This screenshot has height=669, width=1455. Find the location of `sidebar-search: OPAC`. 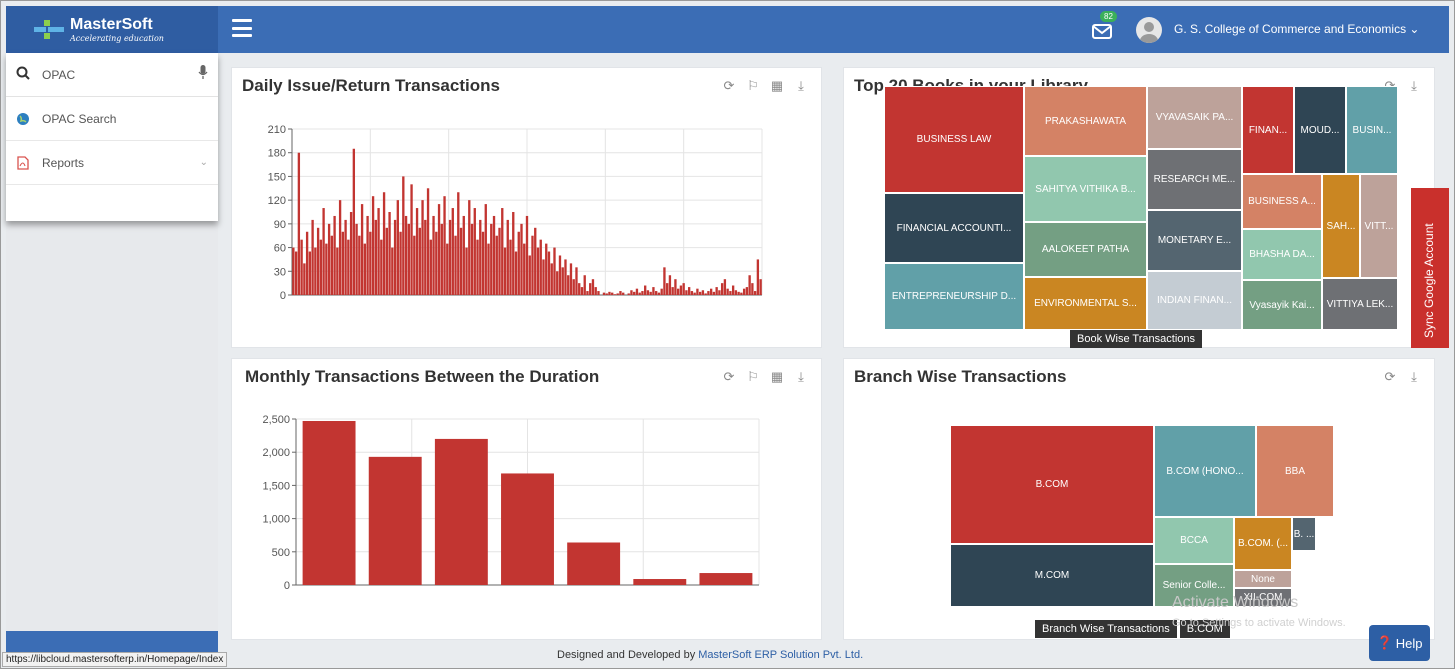

sidebar-search: OPAC is located at coordinates (112, 75).